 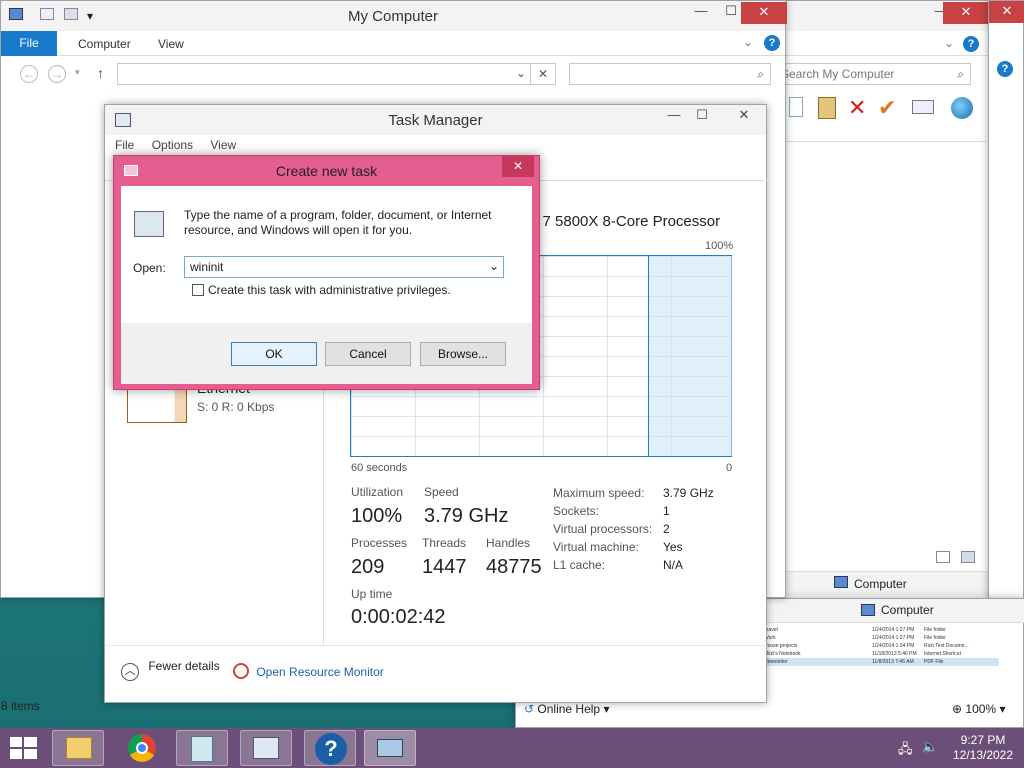 I want to click on cpu-usage-fill, so click(x=690, y=356).